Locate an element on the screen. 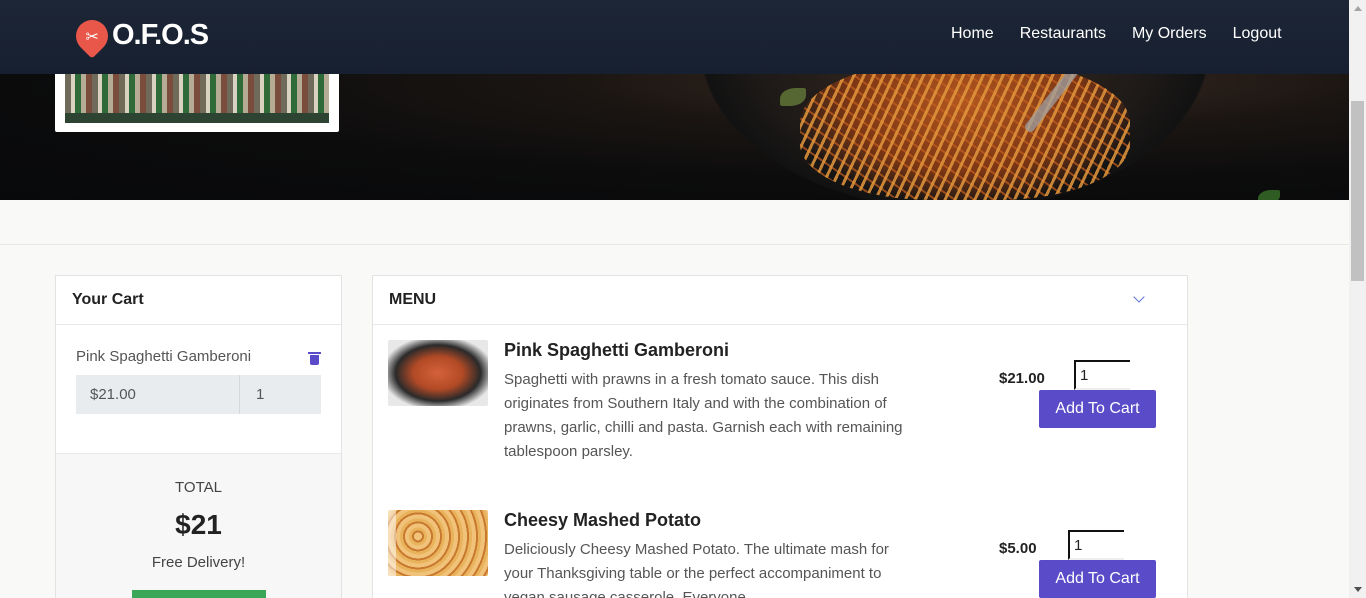 The height and width of the screenshot is (598, 1366). cart-item-details: $21.00 1 is located at coordinates (198, 394).